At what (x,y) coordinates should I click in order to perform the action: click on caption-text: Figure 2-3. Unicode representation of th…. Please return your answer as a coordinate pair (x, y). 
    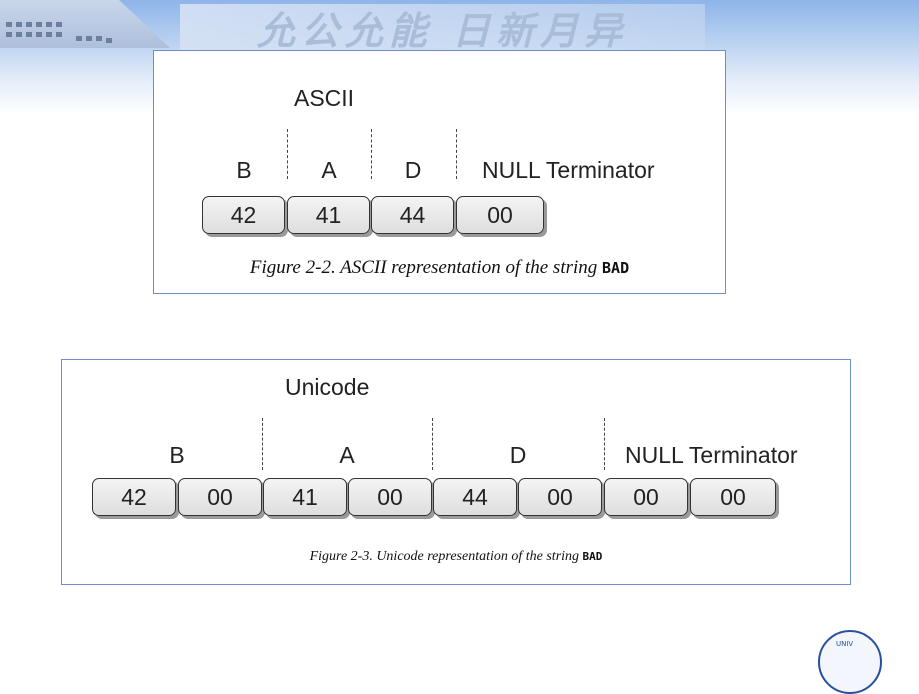
    Looking at the image, I should click on (444, 556).